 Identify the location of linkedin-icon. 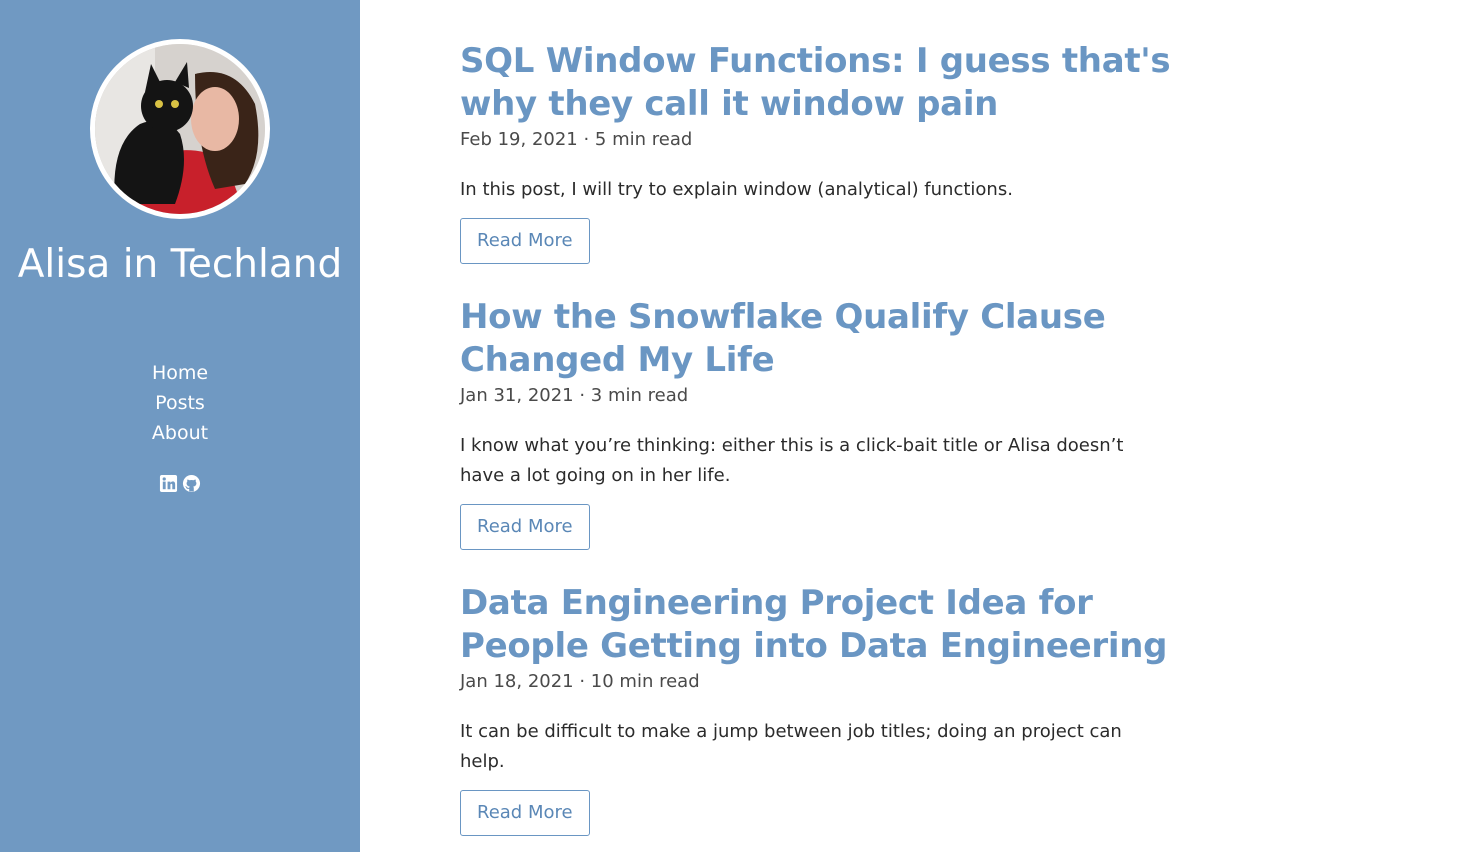
(168, 483).